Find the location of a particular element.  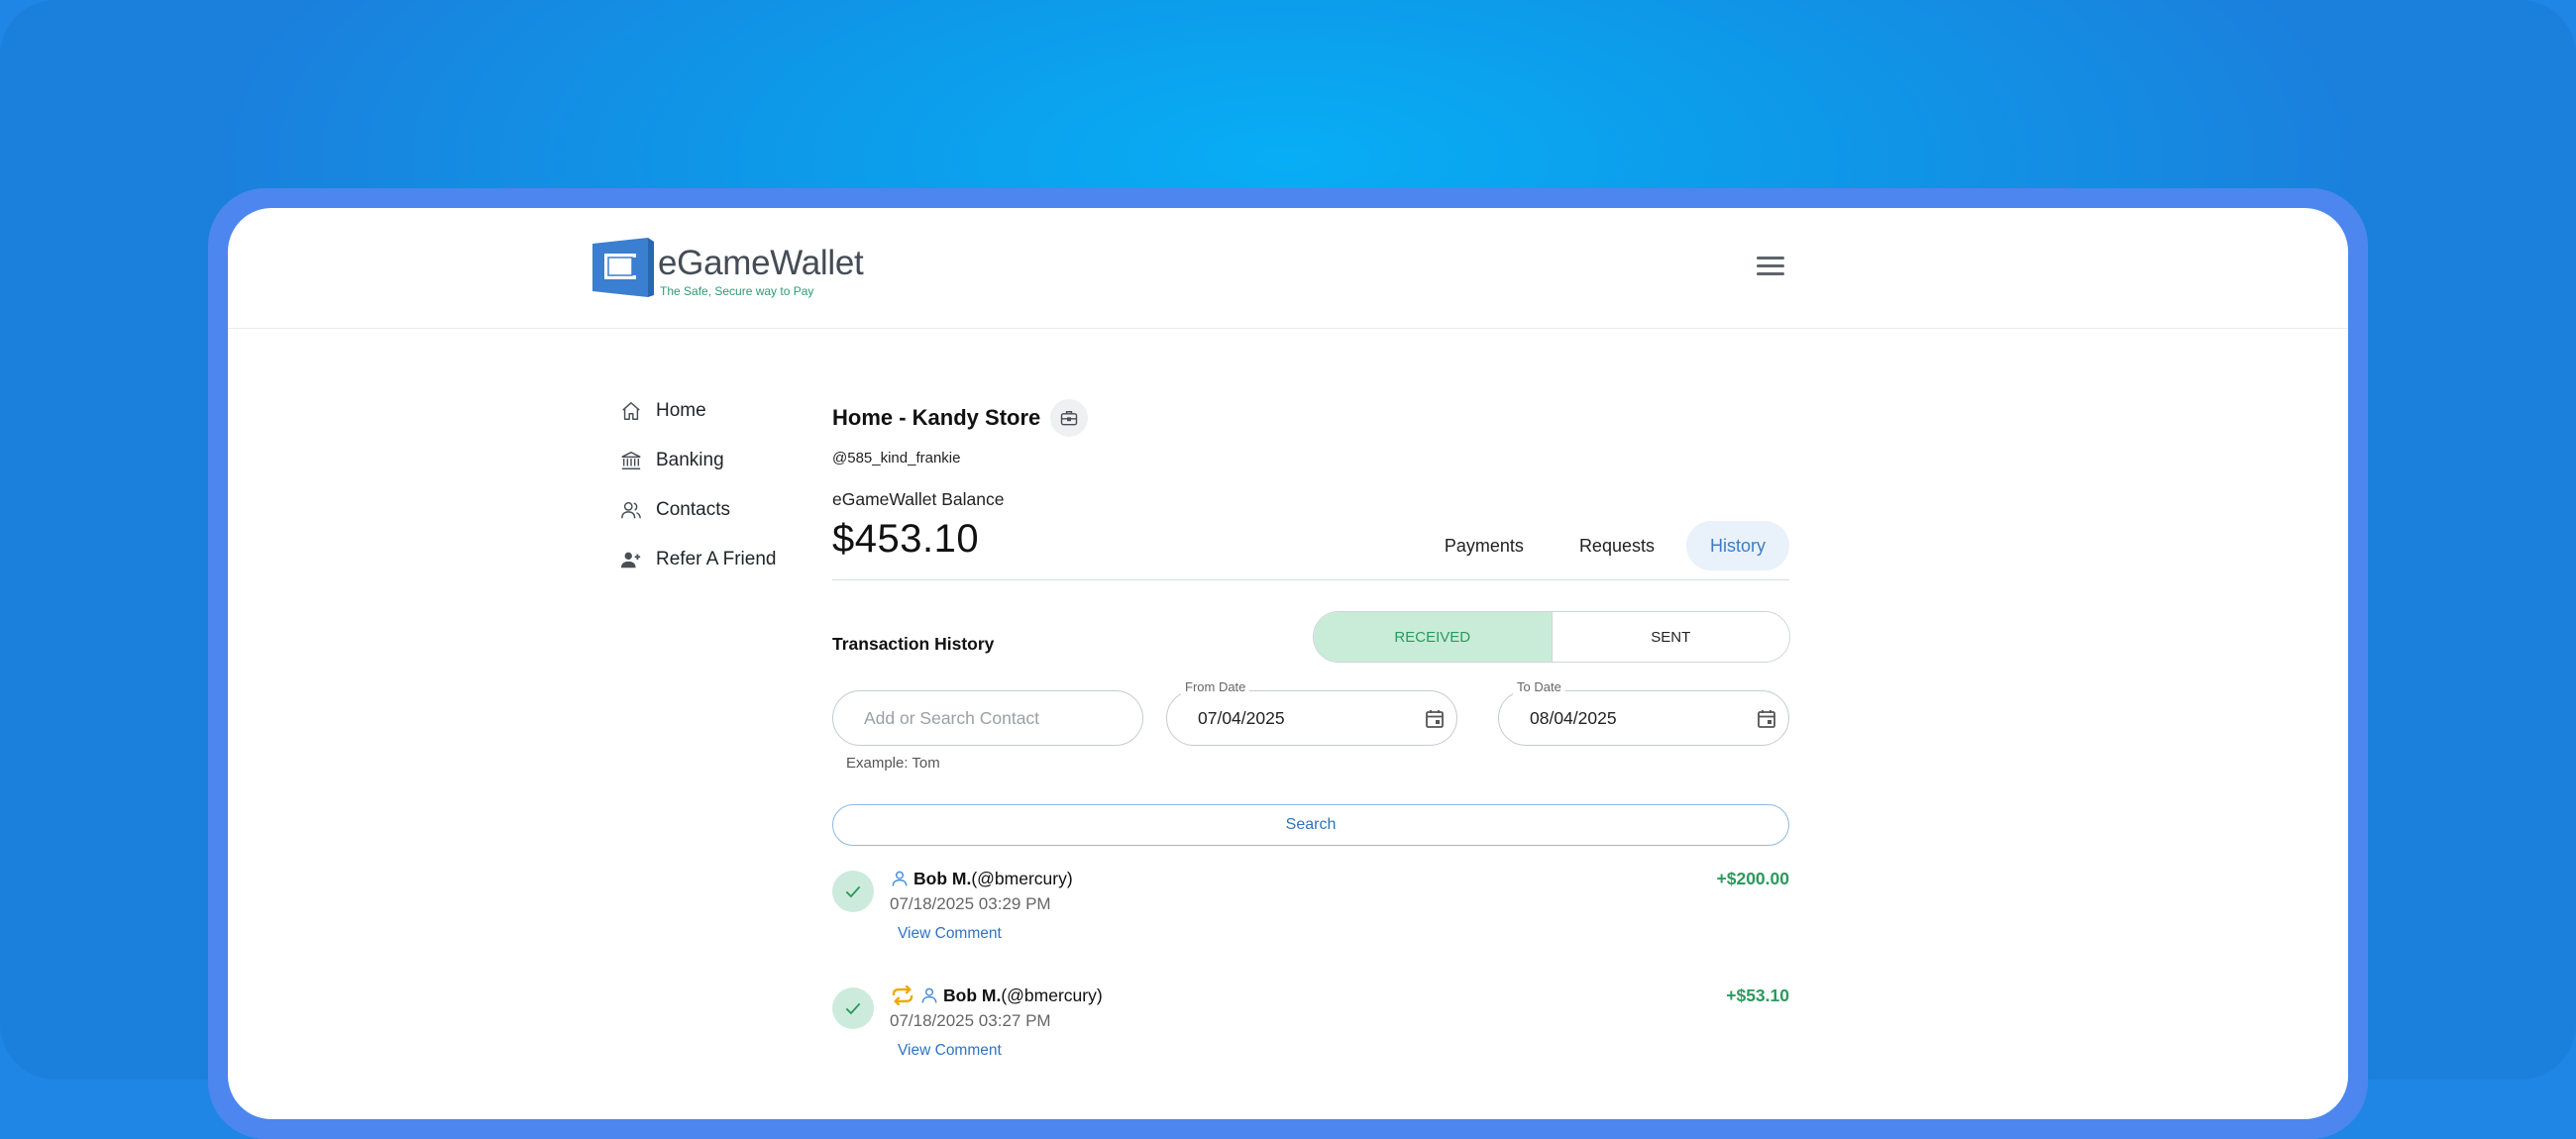

briefcase-button is located at coordinates (1069, 418).